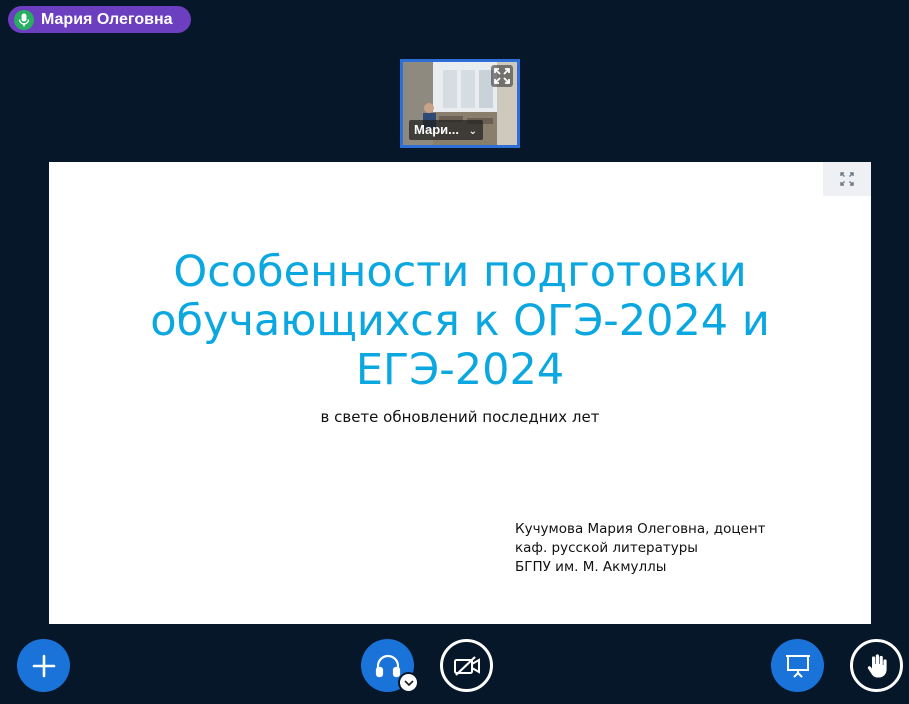 The height and width of the screenshot is (704, 909). I want to click on audio-options-button, so click(408, 682).